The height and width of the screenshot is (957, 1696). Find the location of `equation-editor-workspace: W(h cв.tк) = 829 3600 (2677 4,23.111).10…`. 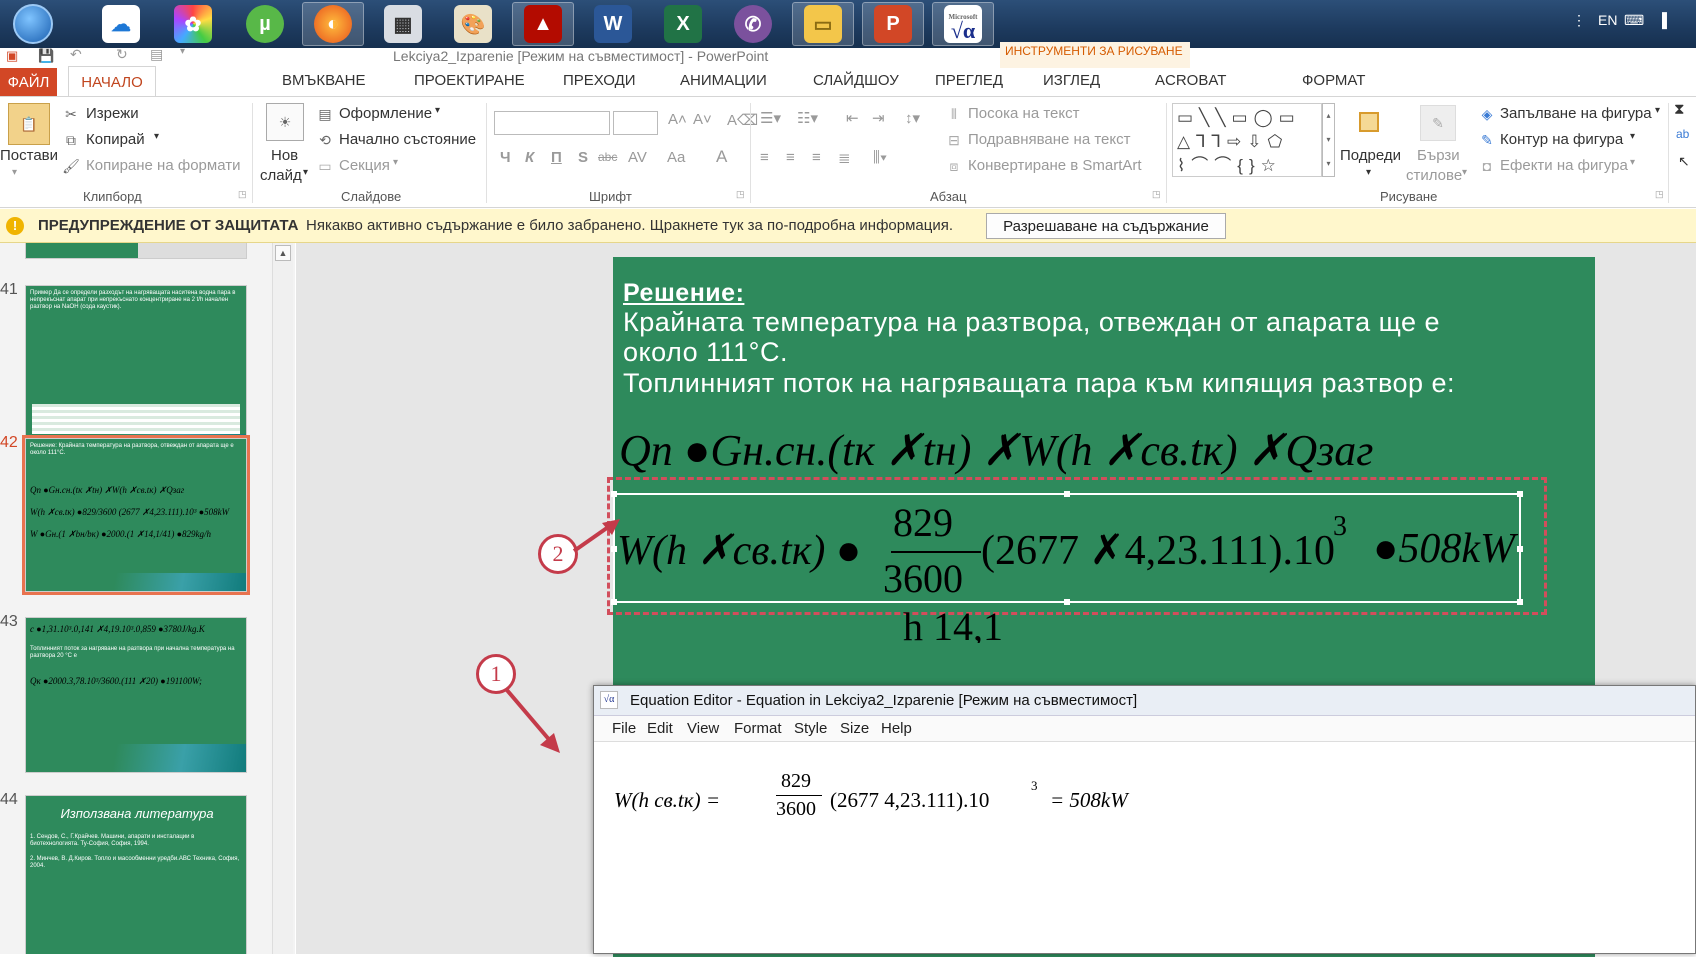

equation-editor-workspace: W(h cв.tк) = 829 3600 (2677 4,23.111).10… is located at coordinates (1144, 848).